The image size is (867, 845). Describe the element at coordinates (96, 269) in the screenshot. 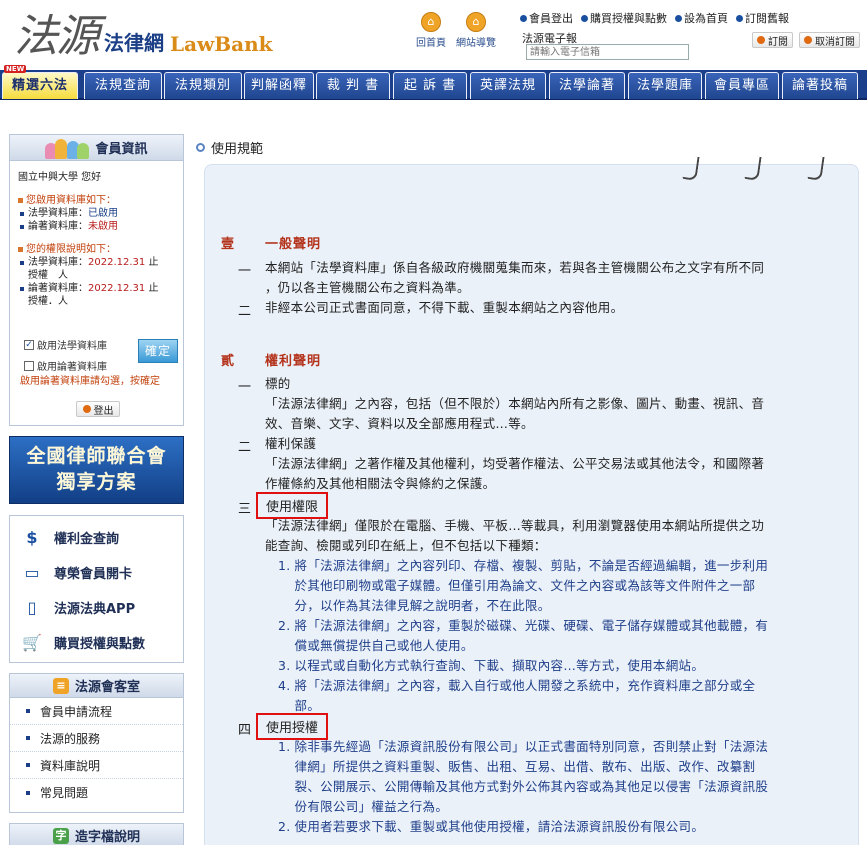

I see `rights-item: 法學資料庫：2022.12.31 止授權 人` at that location.